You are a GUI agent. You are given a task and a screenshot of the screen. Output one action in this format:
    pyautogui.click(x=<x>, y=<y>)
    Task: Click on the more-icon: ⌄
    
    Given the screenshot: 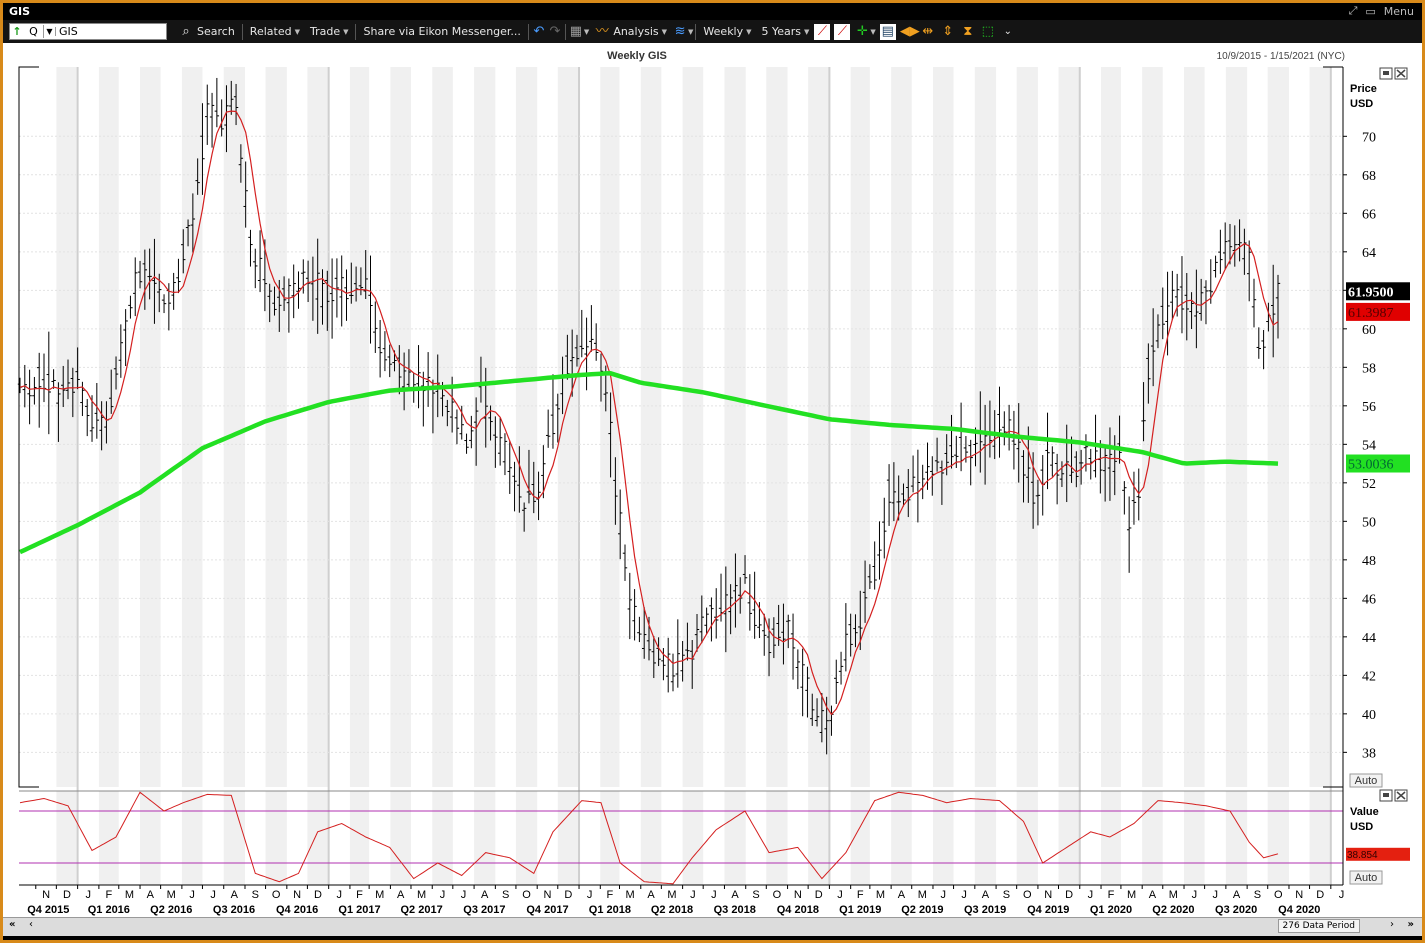 What is the action you would take?
    pyautogui.click(x=1008, y=32)
    